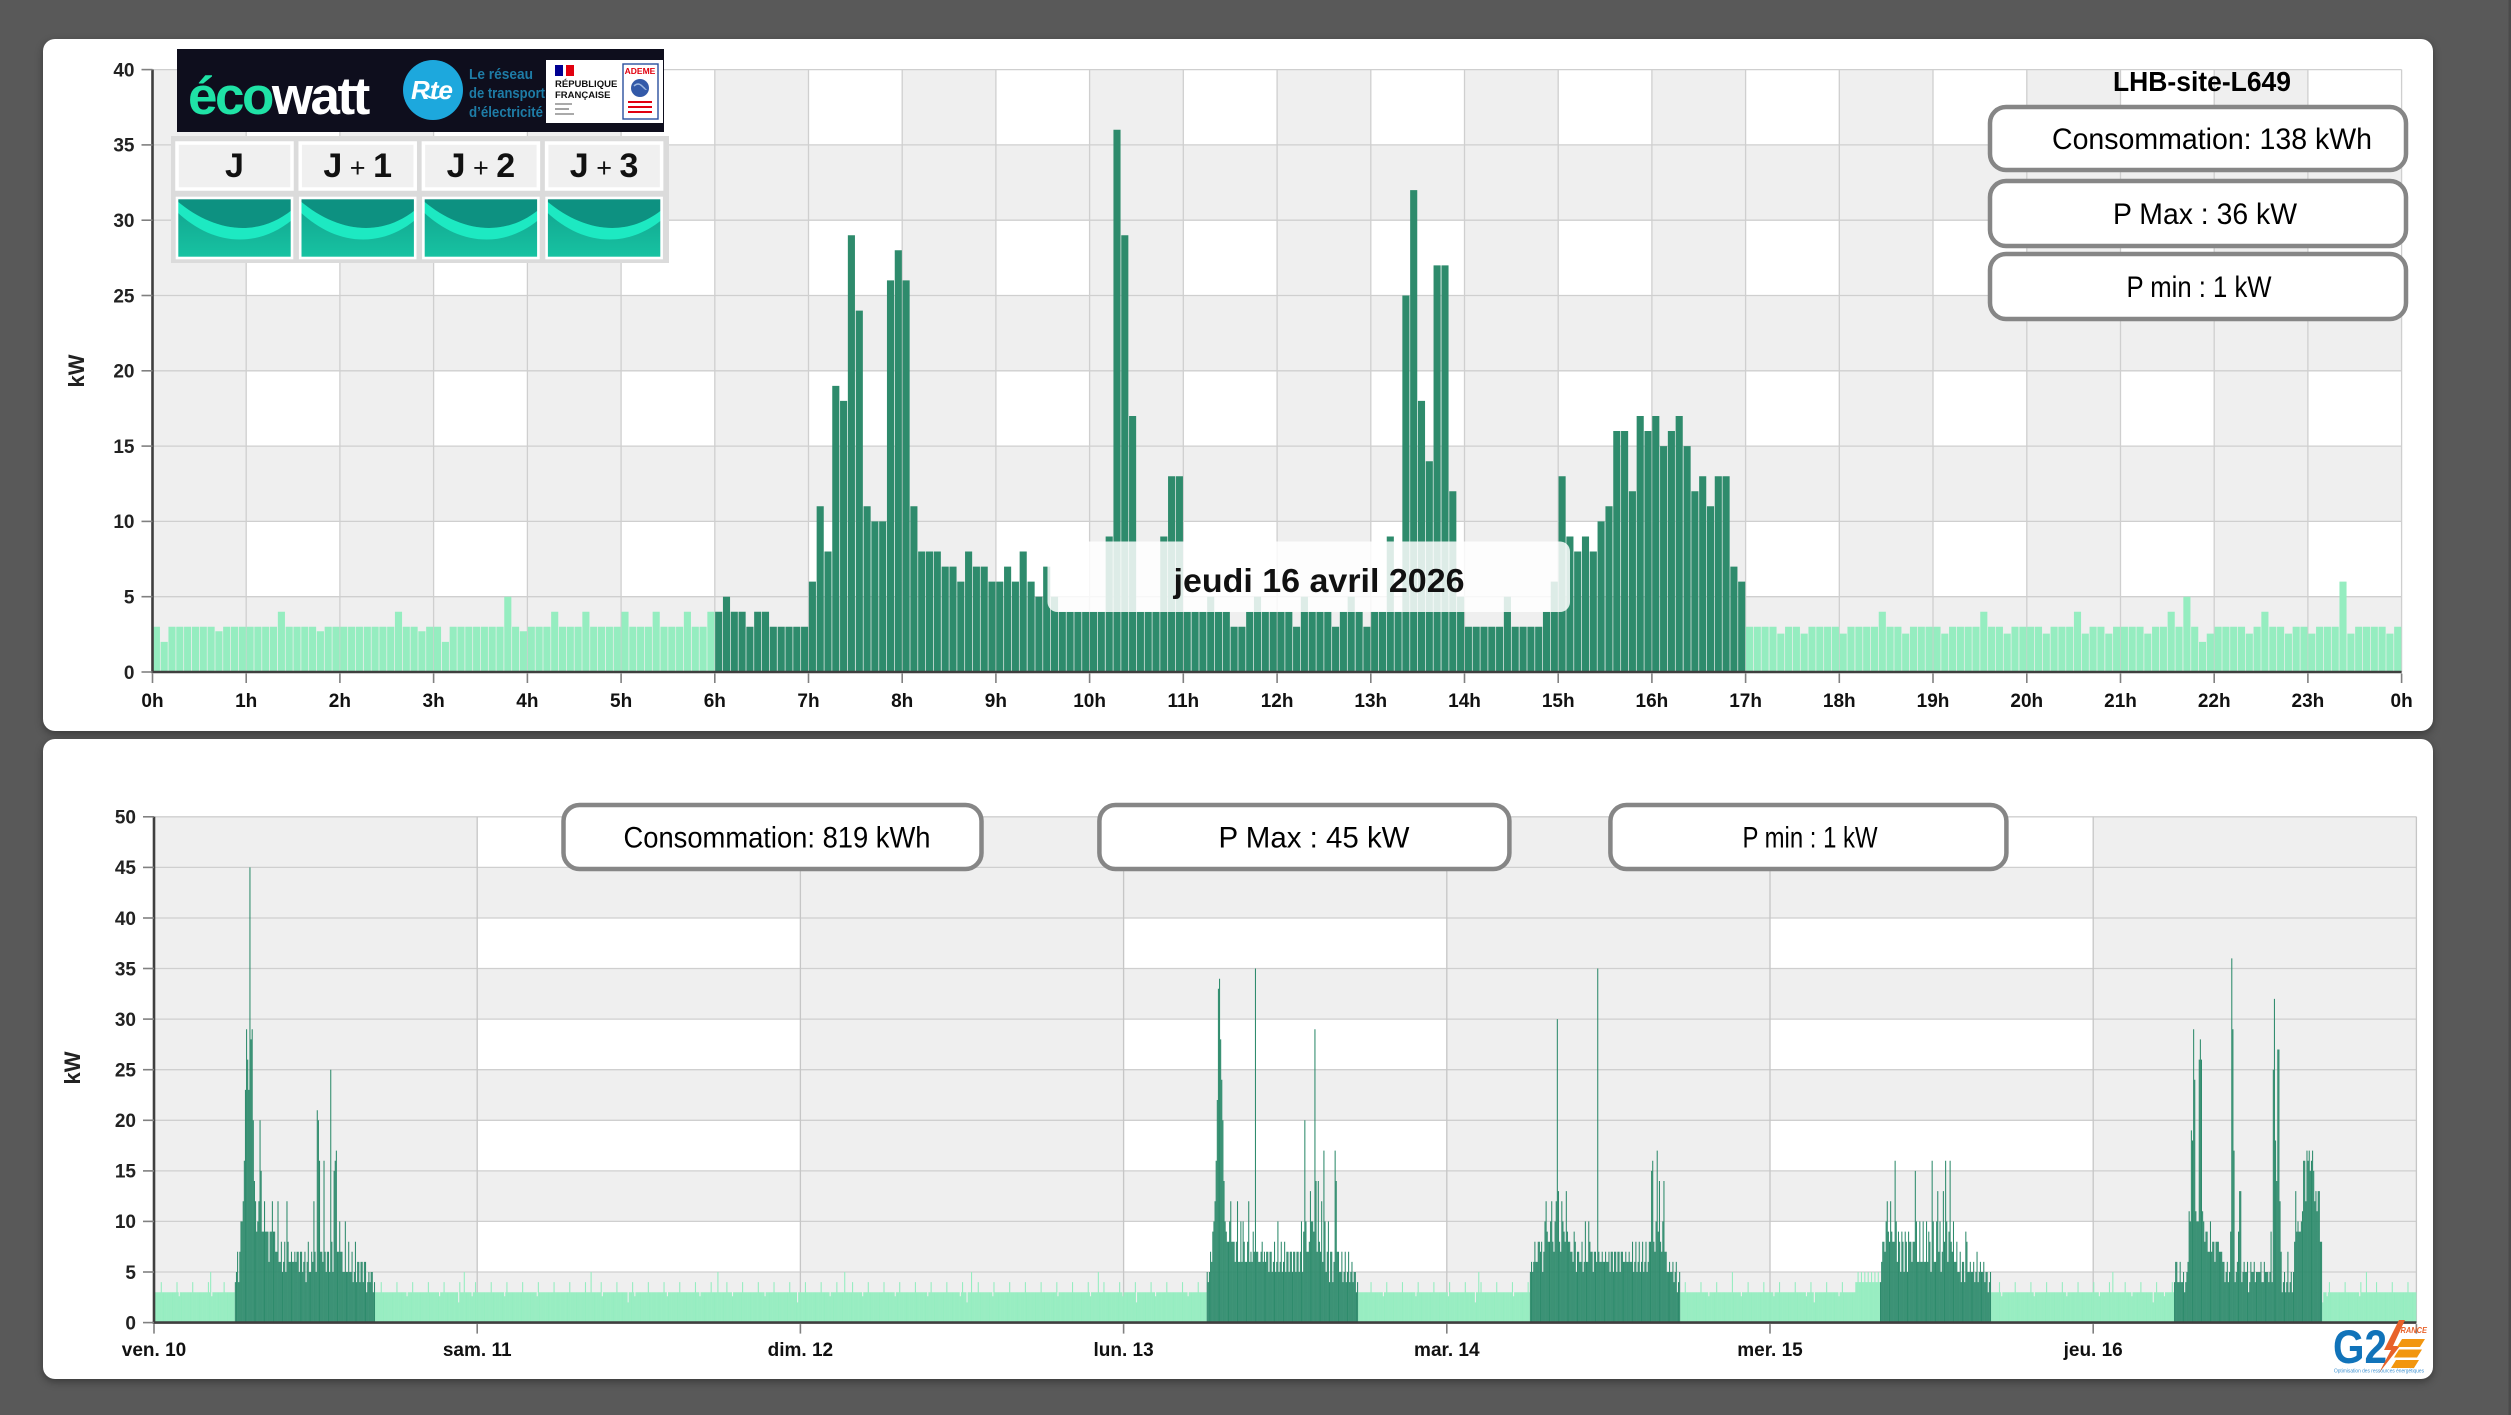  Describe the element at coordinates (2026, 701) in the screenshot. I see `svg-text: 20h` at that location.